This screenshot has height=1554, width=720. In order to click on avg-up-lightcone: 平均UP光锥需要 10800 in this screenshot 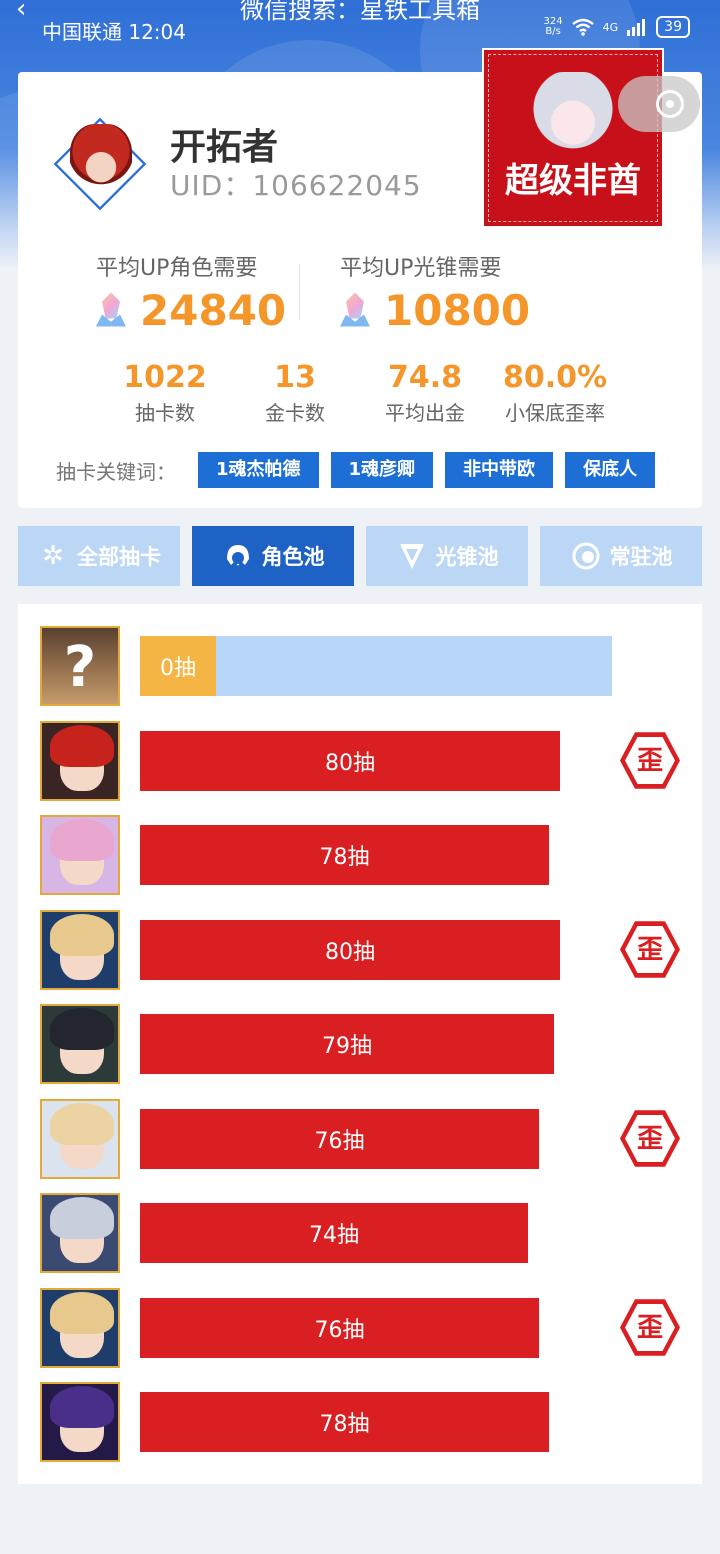, I will do `click(435, 295)`.